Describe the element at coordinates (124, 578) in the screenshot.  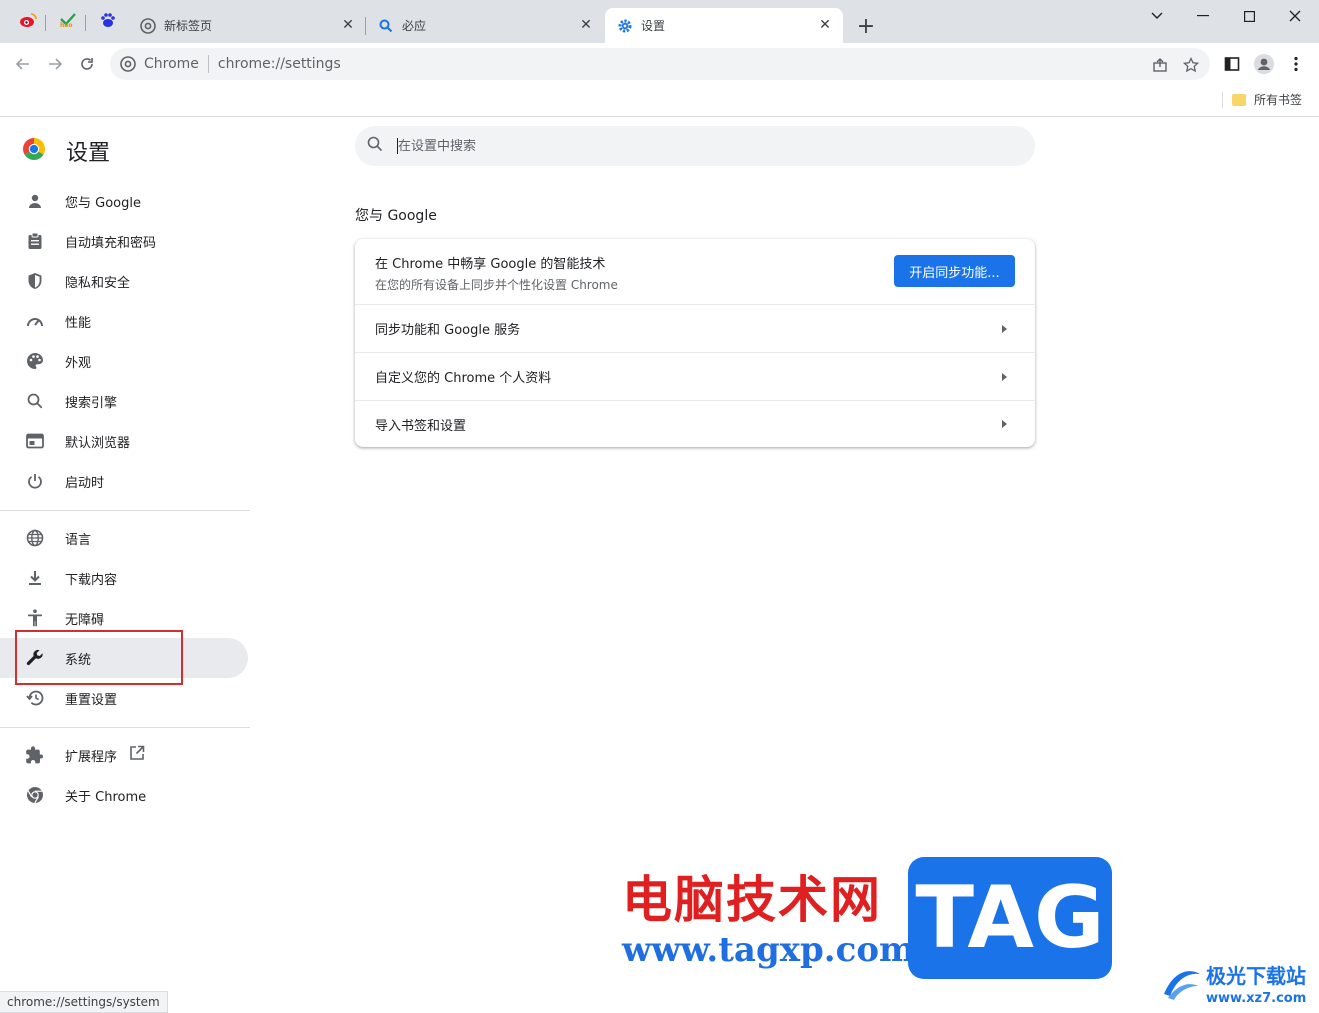
I see `sidebar-item-download: 下载内容` at that location.